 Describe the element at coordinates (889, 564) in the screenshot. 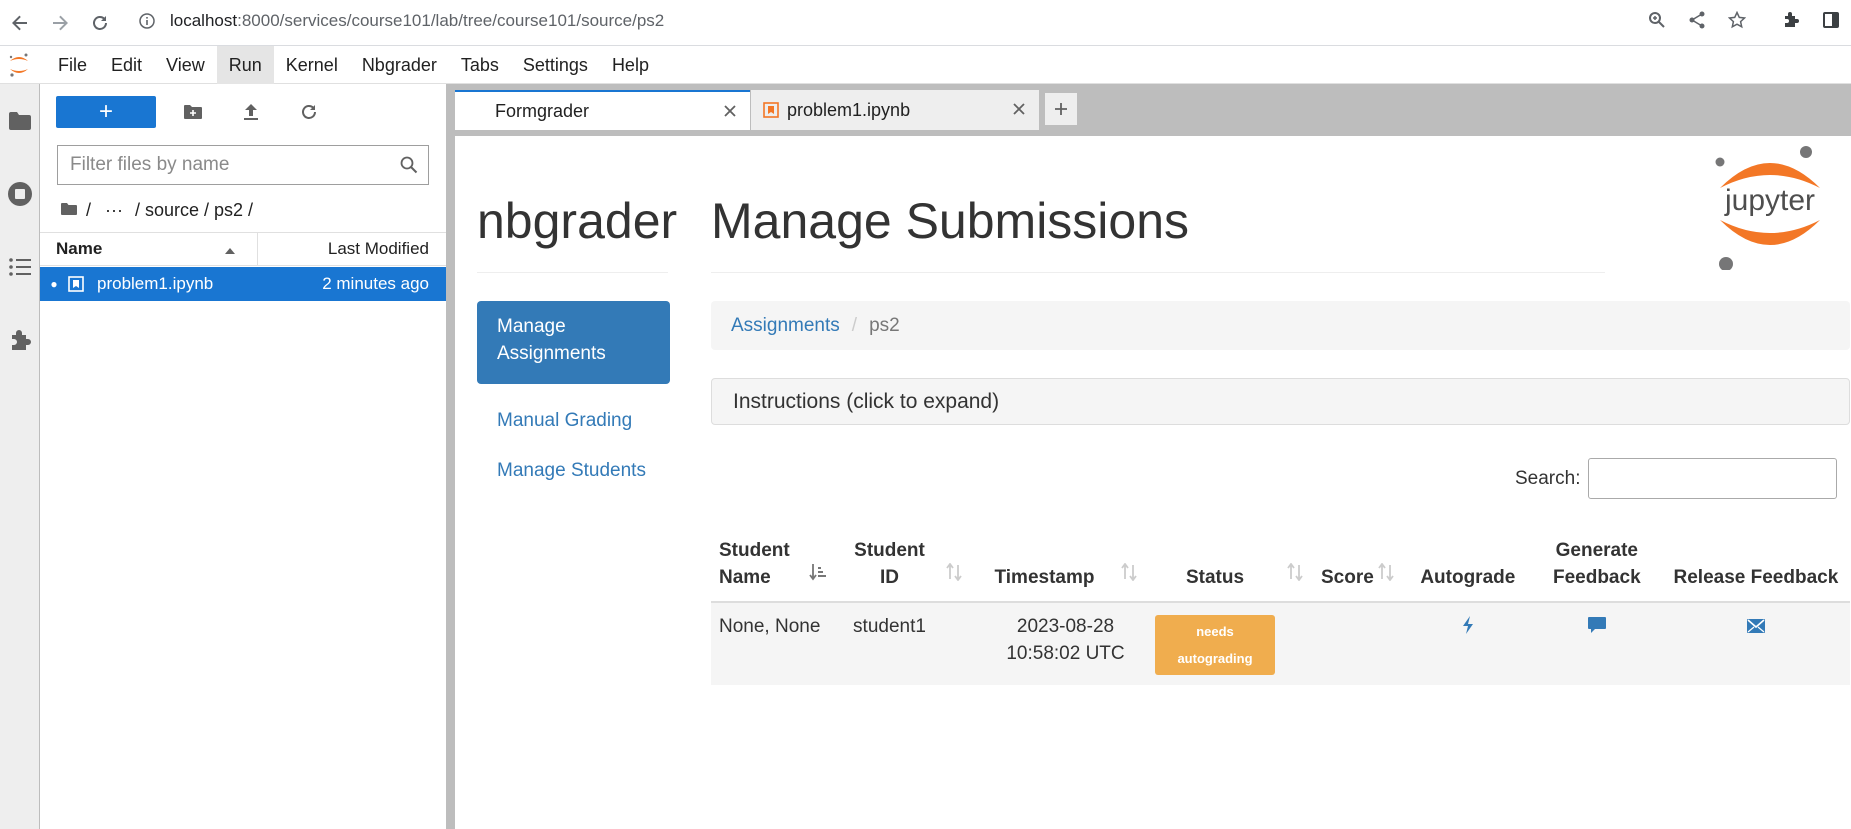

I see `header-student-id-label: Student ID` at that location.